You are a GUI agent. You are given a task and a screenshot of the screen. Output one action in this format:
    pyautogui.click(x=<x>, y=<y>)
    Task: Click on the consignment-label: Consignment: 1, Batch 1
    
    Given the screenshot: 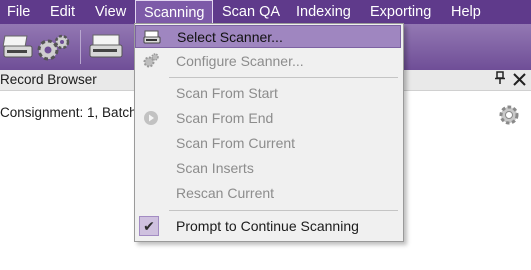 What is the action you would take?
    pyautogui.click(x=74, y=112)
    